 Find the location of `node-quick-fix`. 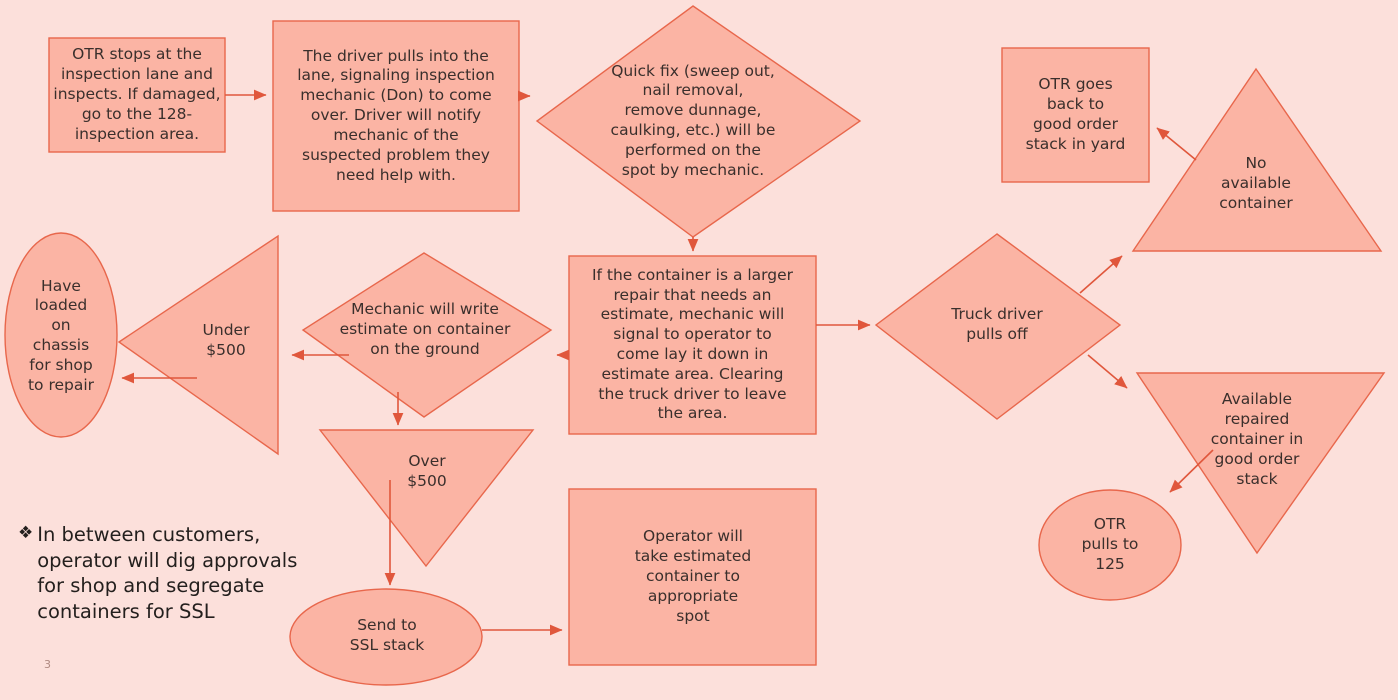

node-quick-fix is located at coordinates (698, 121).